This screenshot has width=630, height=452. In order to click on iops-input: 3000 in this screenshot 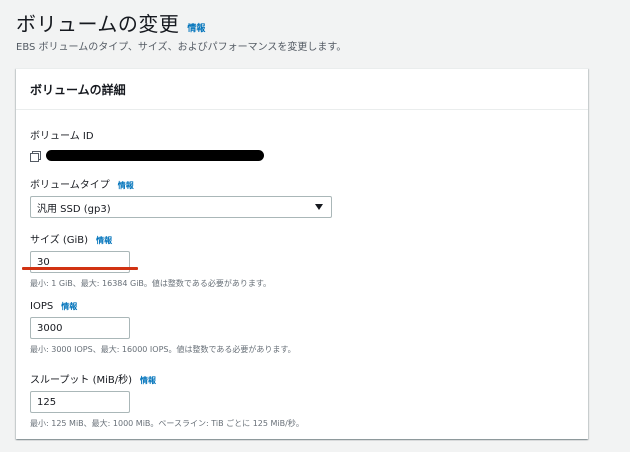, I will do `click(80, 328)`.